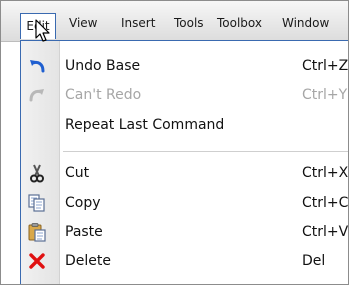 The height and width of the screenshot is (285, 349). What do you see at coordinates (305, 23) in the screenshot?
I see `menu-window: Window` at bounding box center [305, 23].